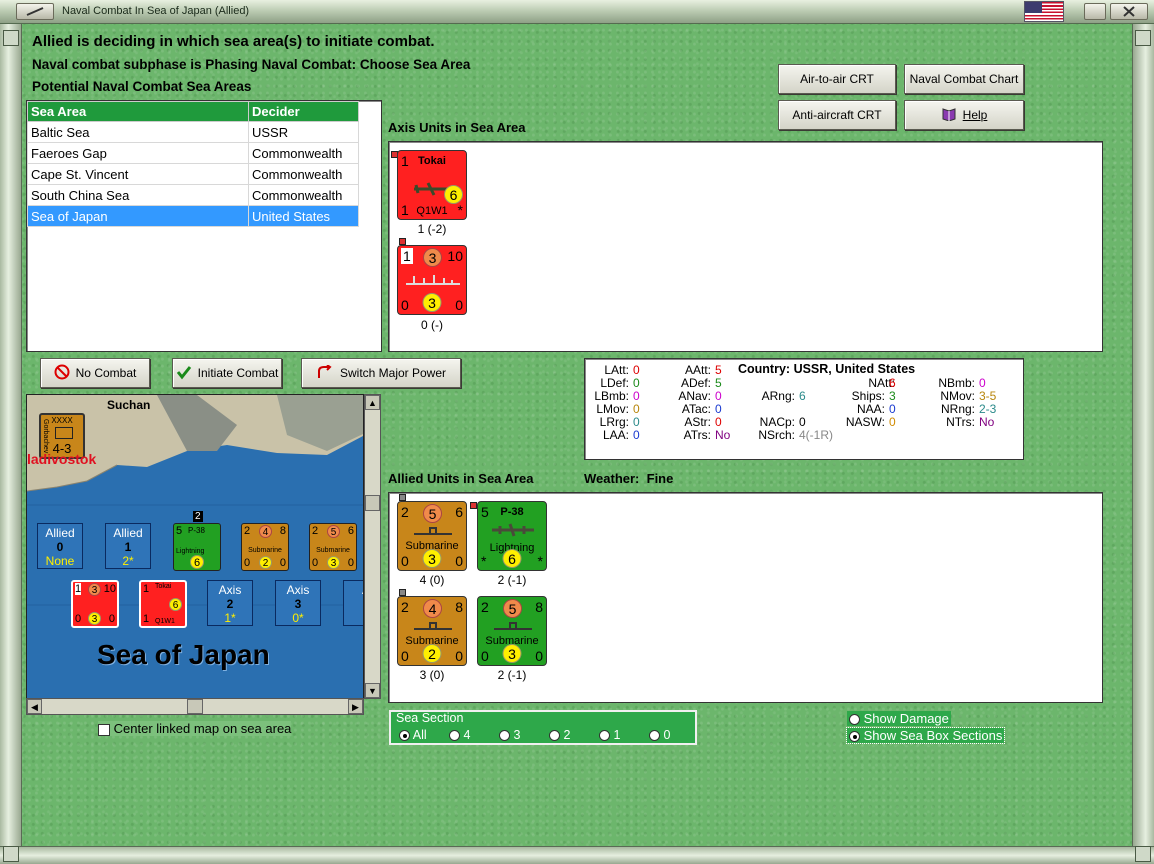 The image size is (1154, 864). What do you see at coordinates (432, 185) in the screenshot?
I see `axis-air-counter: 1 Tokai 6 1 Q1W1 *` at bounding box center [432, 185].